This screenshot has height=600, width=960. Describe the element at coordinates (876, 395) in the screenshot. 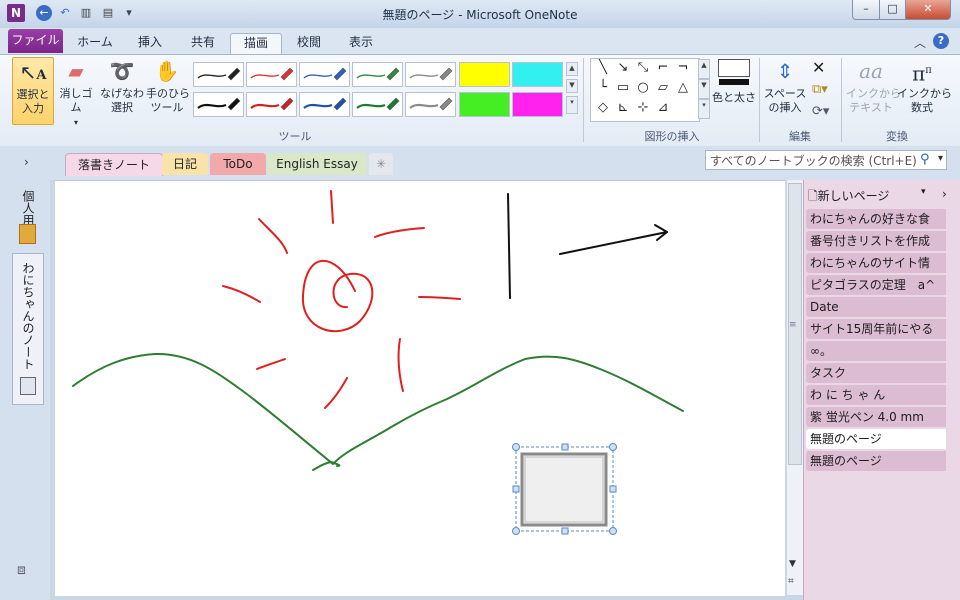

I see `page-tab-item: わ に ち ゃ ん` at that location.